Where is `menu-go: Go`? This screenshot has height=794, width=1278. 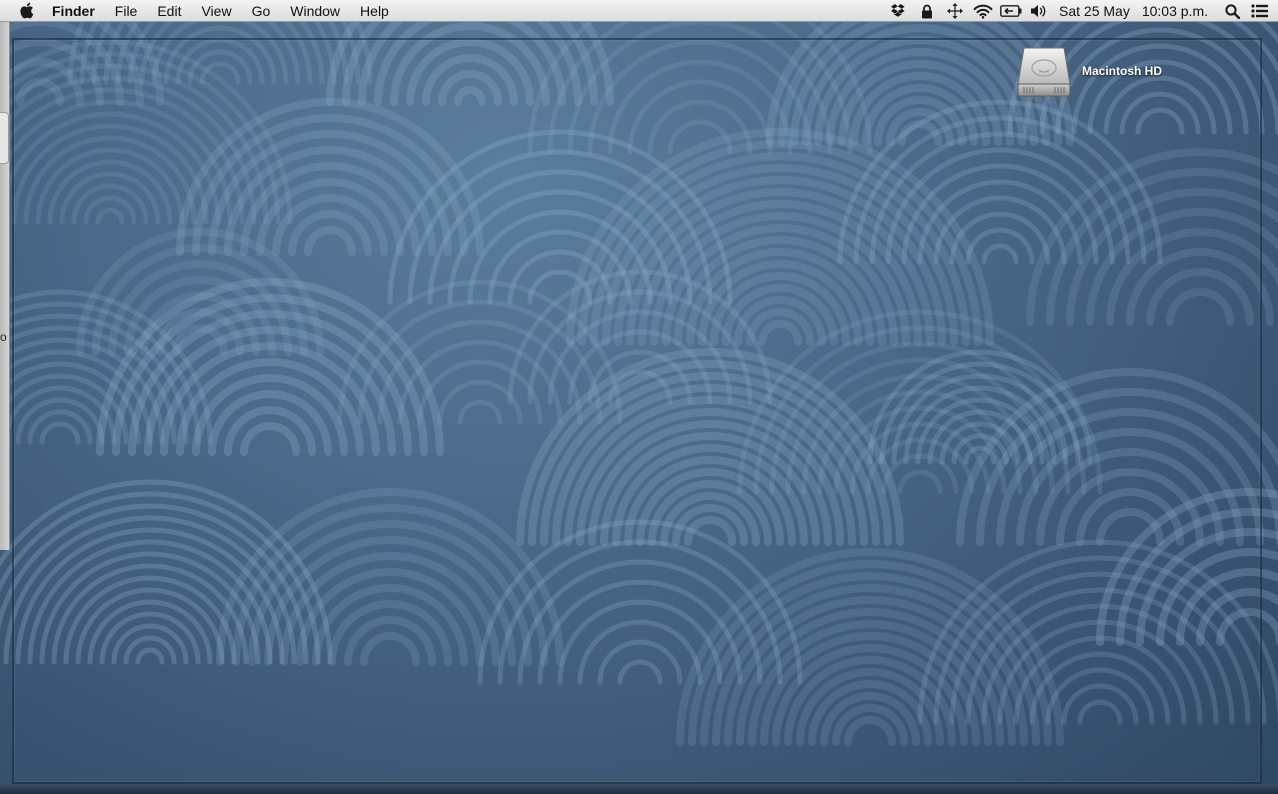 menu-go: Go is located at coordinates (261, 11).